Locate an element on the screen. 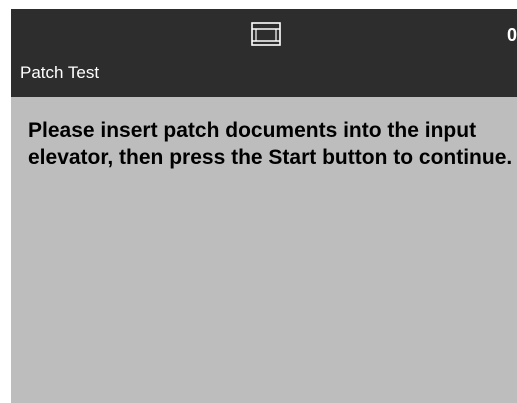 The width and height of the screenshot is (517, 403). scanner-tray-icon is located at coordinates (266, 34).